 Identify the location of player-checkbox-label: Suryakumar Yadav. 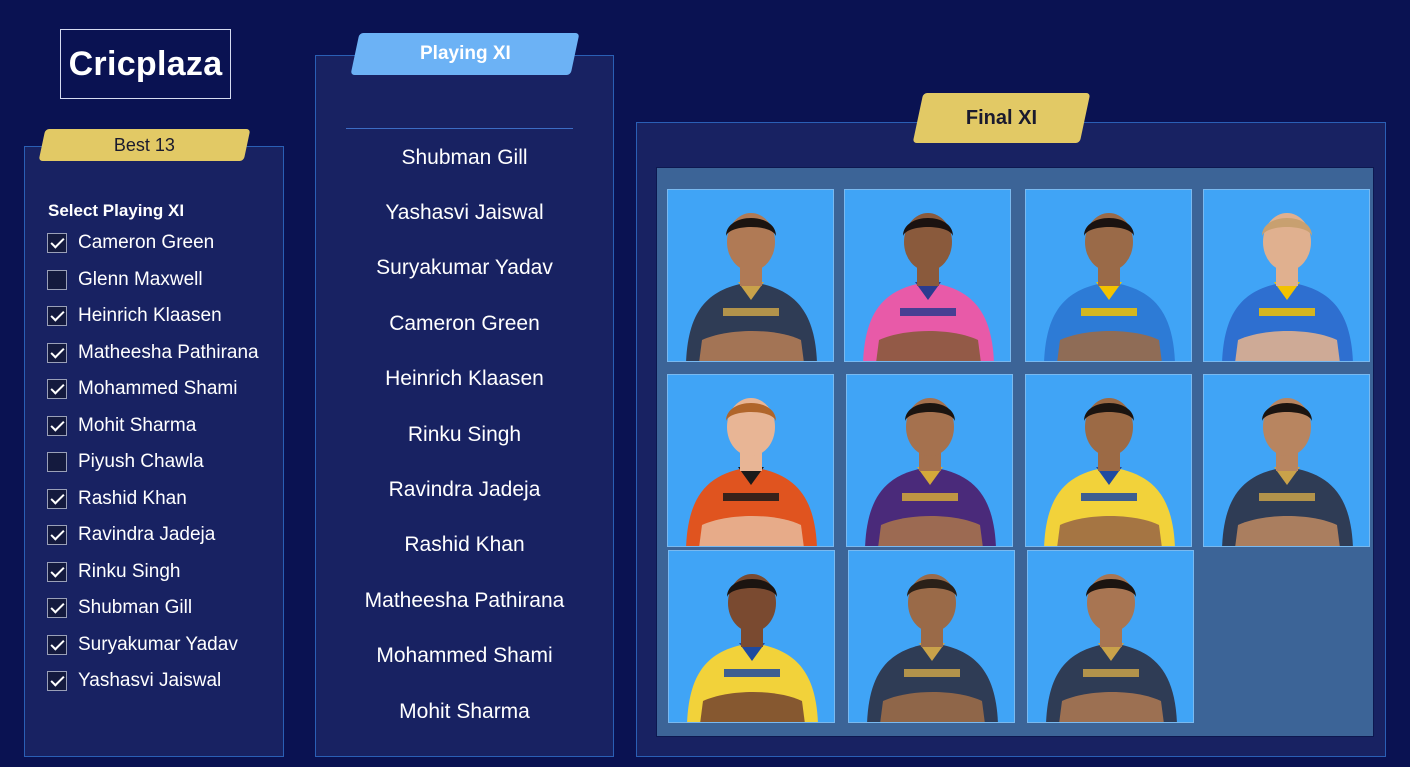
(158, 644).